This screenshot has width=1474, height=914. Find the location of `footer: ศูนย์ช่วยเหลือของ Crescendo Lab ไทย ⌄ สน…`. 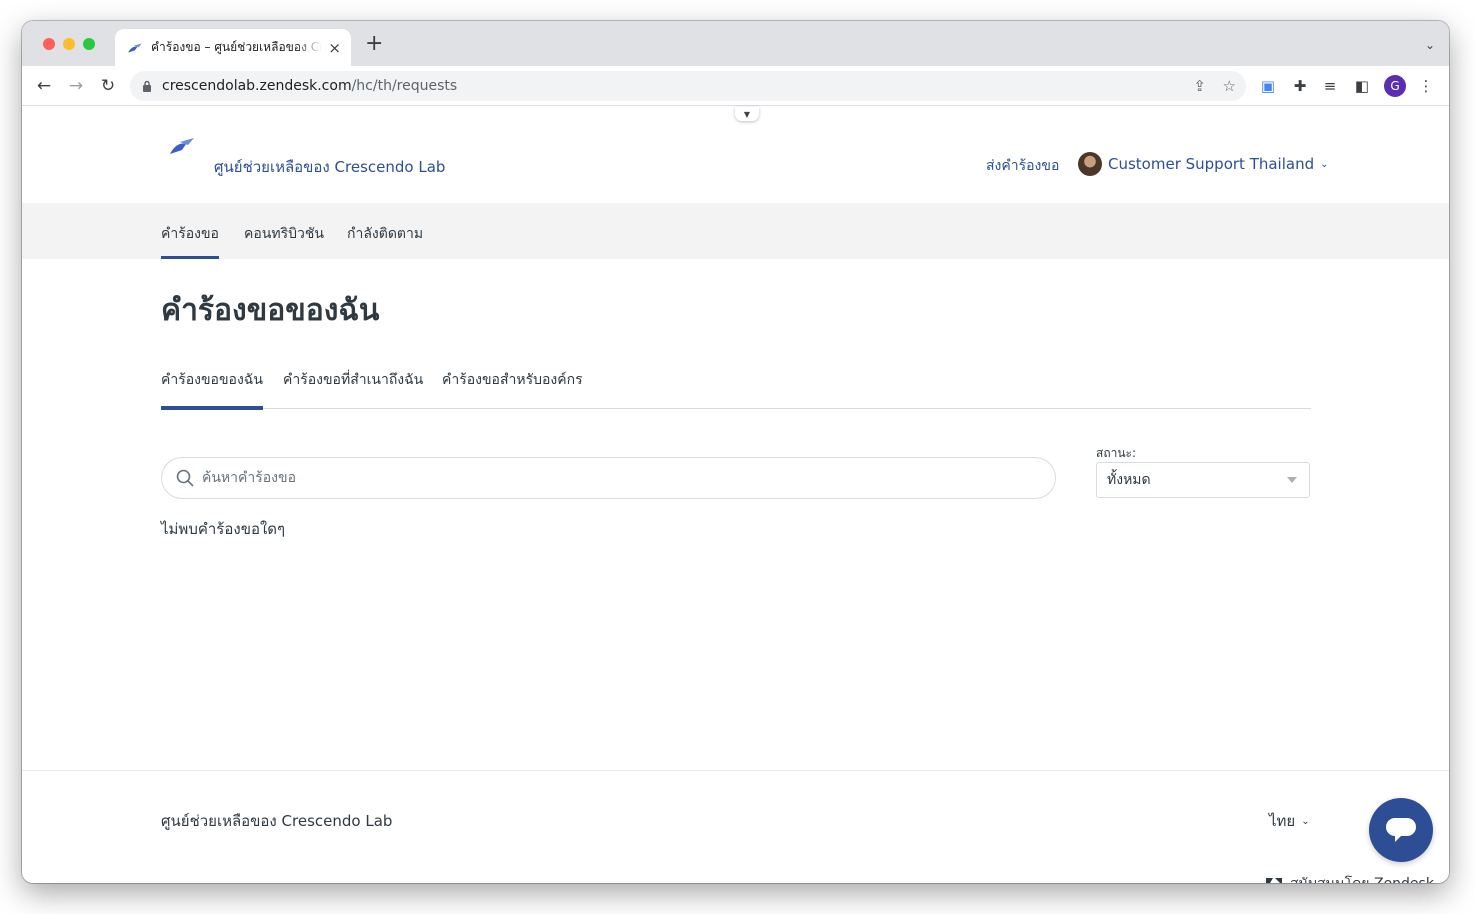

footer: ศูนย์ช่วยเหลือของ Crescendo Lab ไทย ⌄ สน… is located at coordinates (735, 826).